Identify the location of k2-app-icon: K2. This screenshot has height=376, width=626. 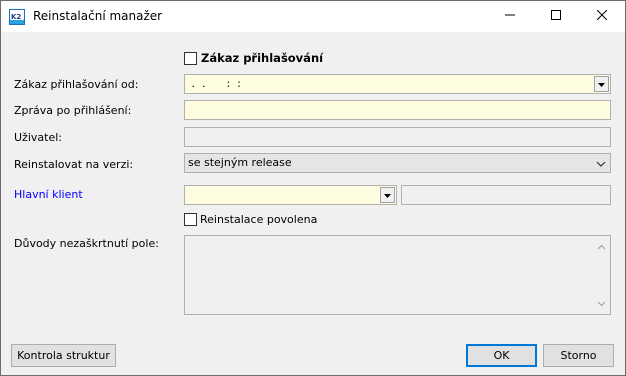
(17, 17).